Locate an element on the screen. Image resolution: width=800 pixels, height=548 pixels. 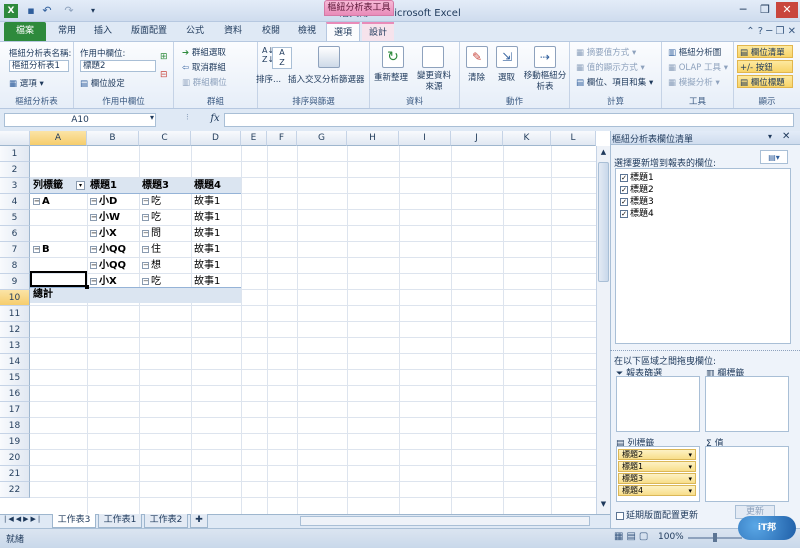
summarize-by-button: ▦ 摘要值方式 ▾ is located at coordinates (606, 52).